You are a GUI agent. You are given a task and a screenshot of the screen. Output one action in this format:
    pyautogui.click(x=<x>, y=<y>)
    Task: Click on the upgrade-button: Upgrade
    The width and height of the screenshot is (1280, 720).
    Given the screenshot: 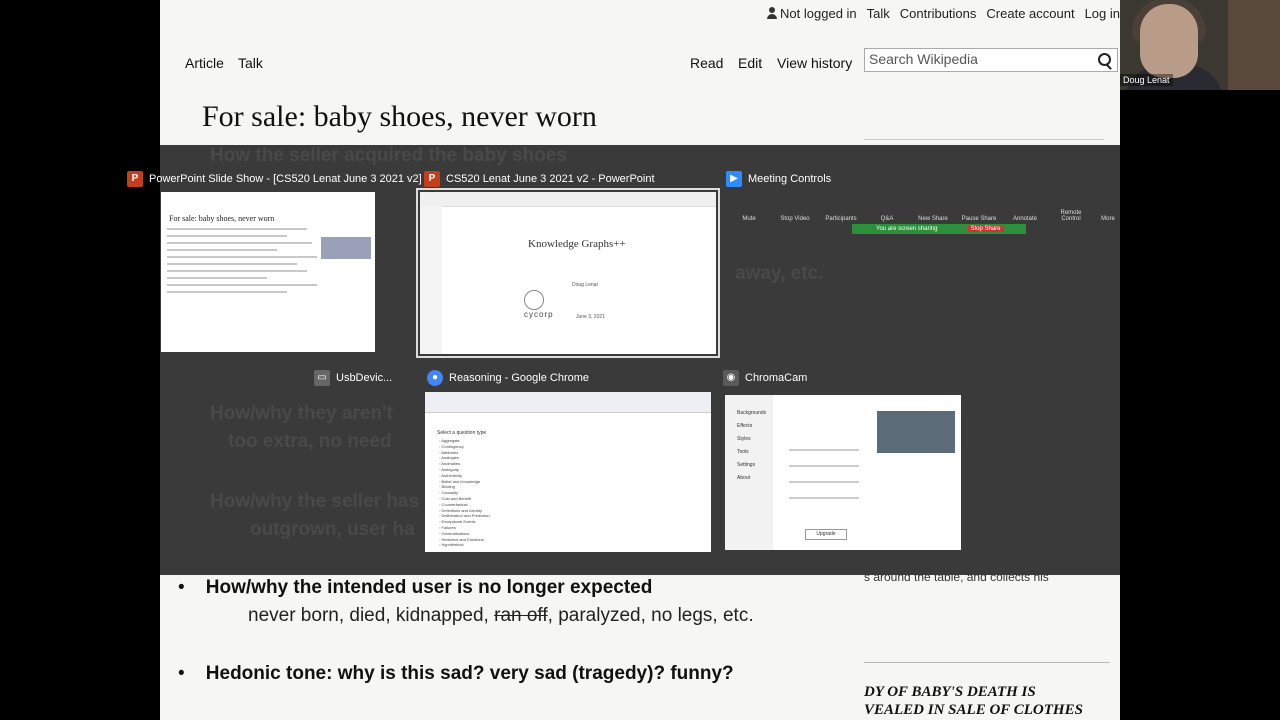 What is the action you would take?
    pyautogui.click(x=826, y=534)
    